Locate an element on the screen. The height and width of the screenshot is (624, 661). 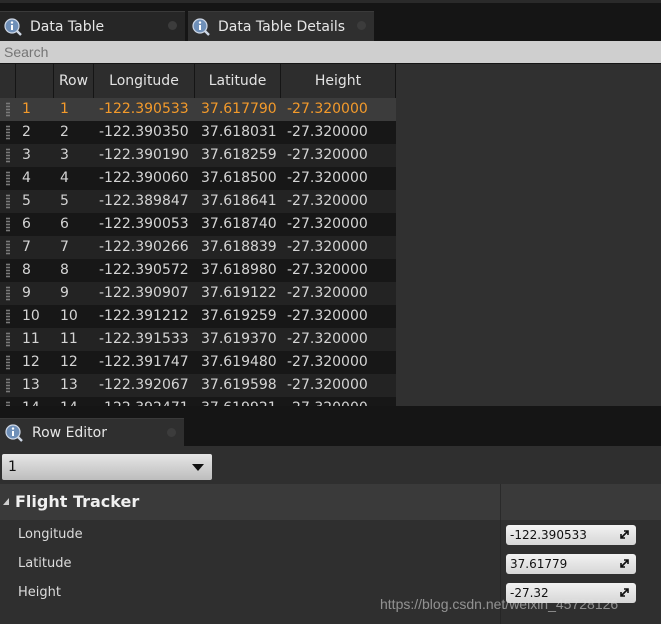
column-header-grip is located at coordinates (8, 81).